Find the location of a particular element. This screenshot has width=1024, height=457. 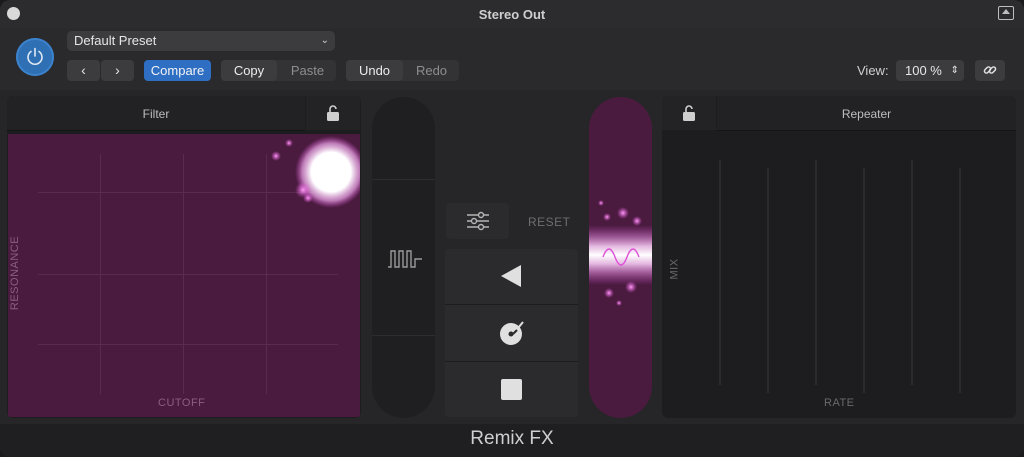

reset-button: RESET is located at coordinates (549, 222).